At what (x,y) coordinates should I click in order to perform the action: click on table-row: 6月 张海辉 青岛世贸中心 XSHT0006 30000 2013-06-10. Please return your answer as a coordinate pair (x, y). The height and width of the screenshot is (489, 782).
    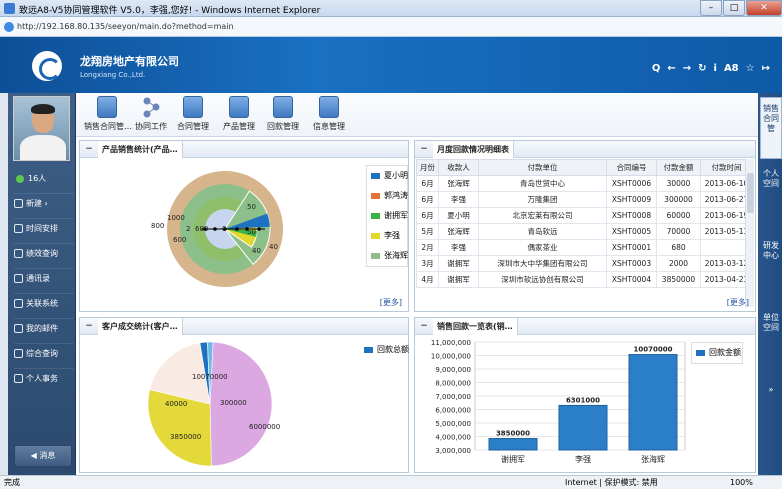
    Looking at the image, I should click on (584, 183).